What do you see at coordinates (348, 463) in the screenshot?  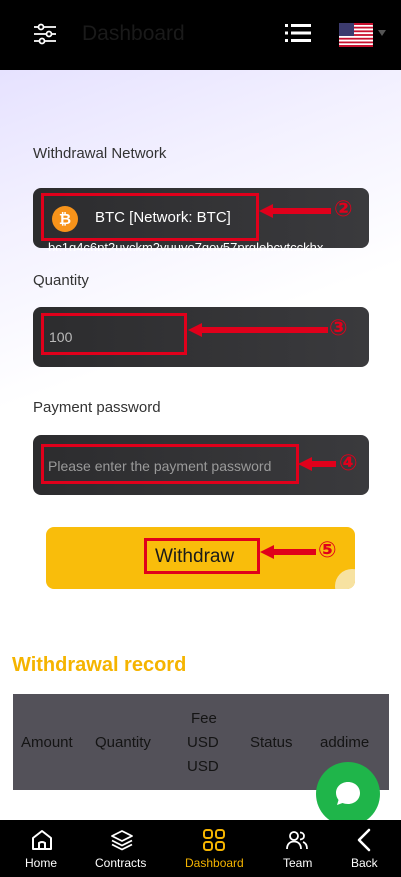 I see `annotation-step-4: ④` at bounding box center [348, 463].